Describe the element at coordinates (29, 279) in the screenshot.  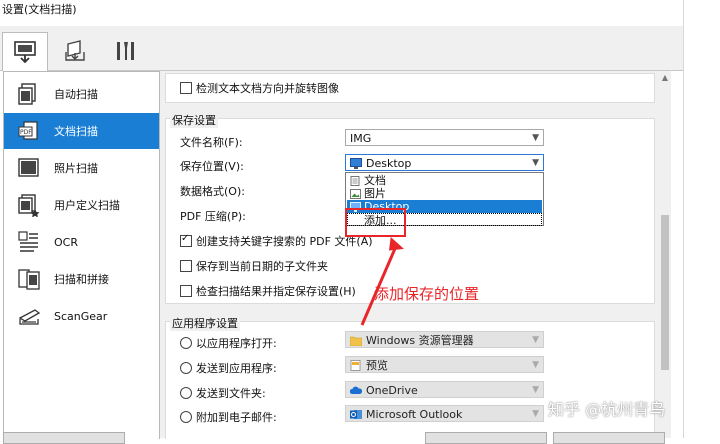
I see `stitch-icon` at that location.